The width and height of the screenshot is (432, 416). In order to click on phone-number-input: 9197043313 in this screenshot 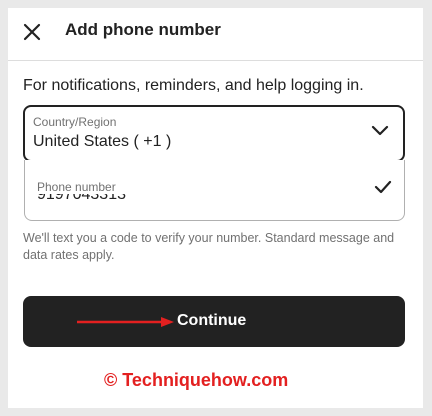, I will do `click(187, 201)`.